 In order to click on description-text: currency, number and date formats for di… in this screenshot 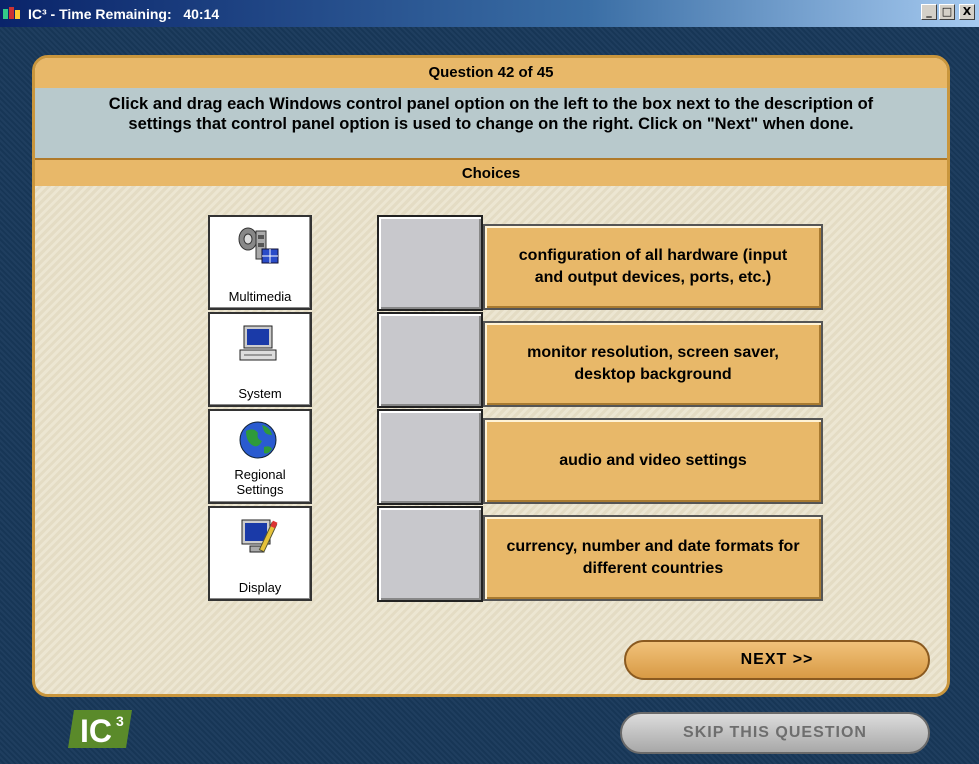, I will do `click(653, 557)`.